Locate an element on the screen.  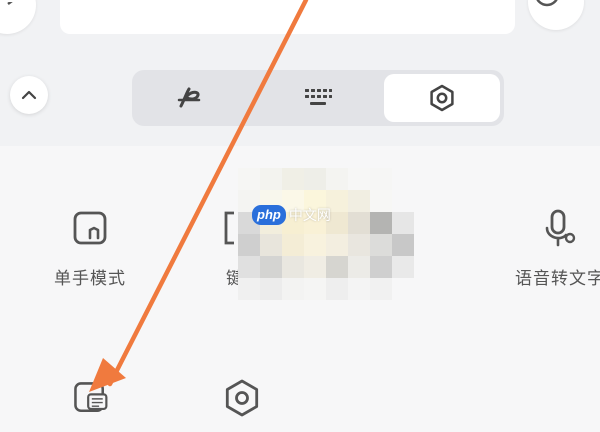
tab-settings is located at coordinates (442, 98).